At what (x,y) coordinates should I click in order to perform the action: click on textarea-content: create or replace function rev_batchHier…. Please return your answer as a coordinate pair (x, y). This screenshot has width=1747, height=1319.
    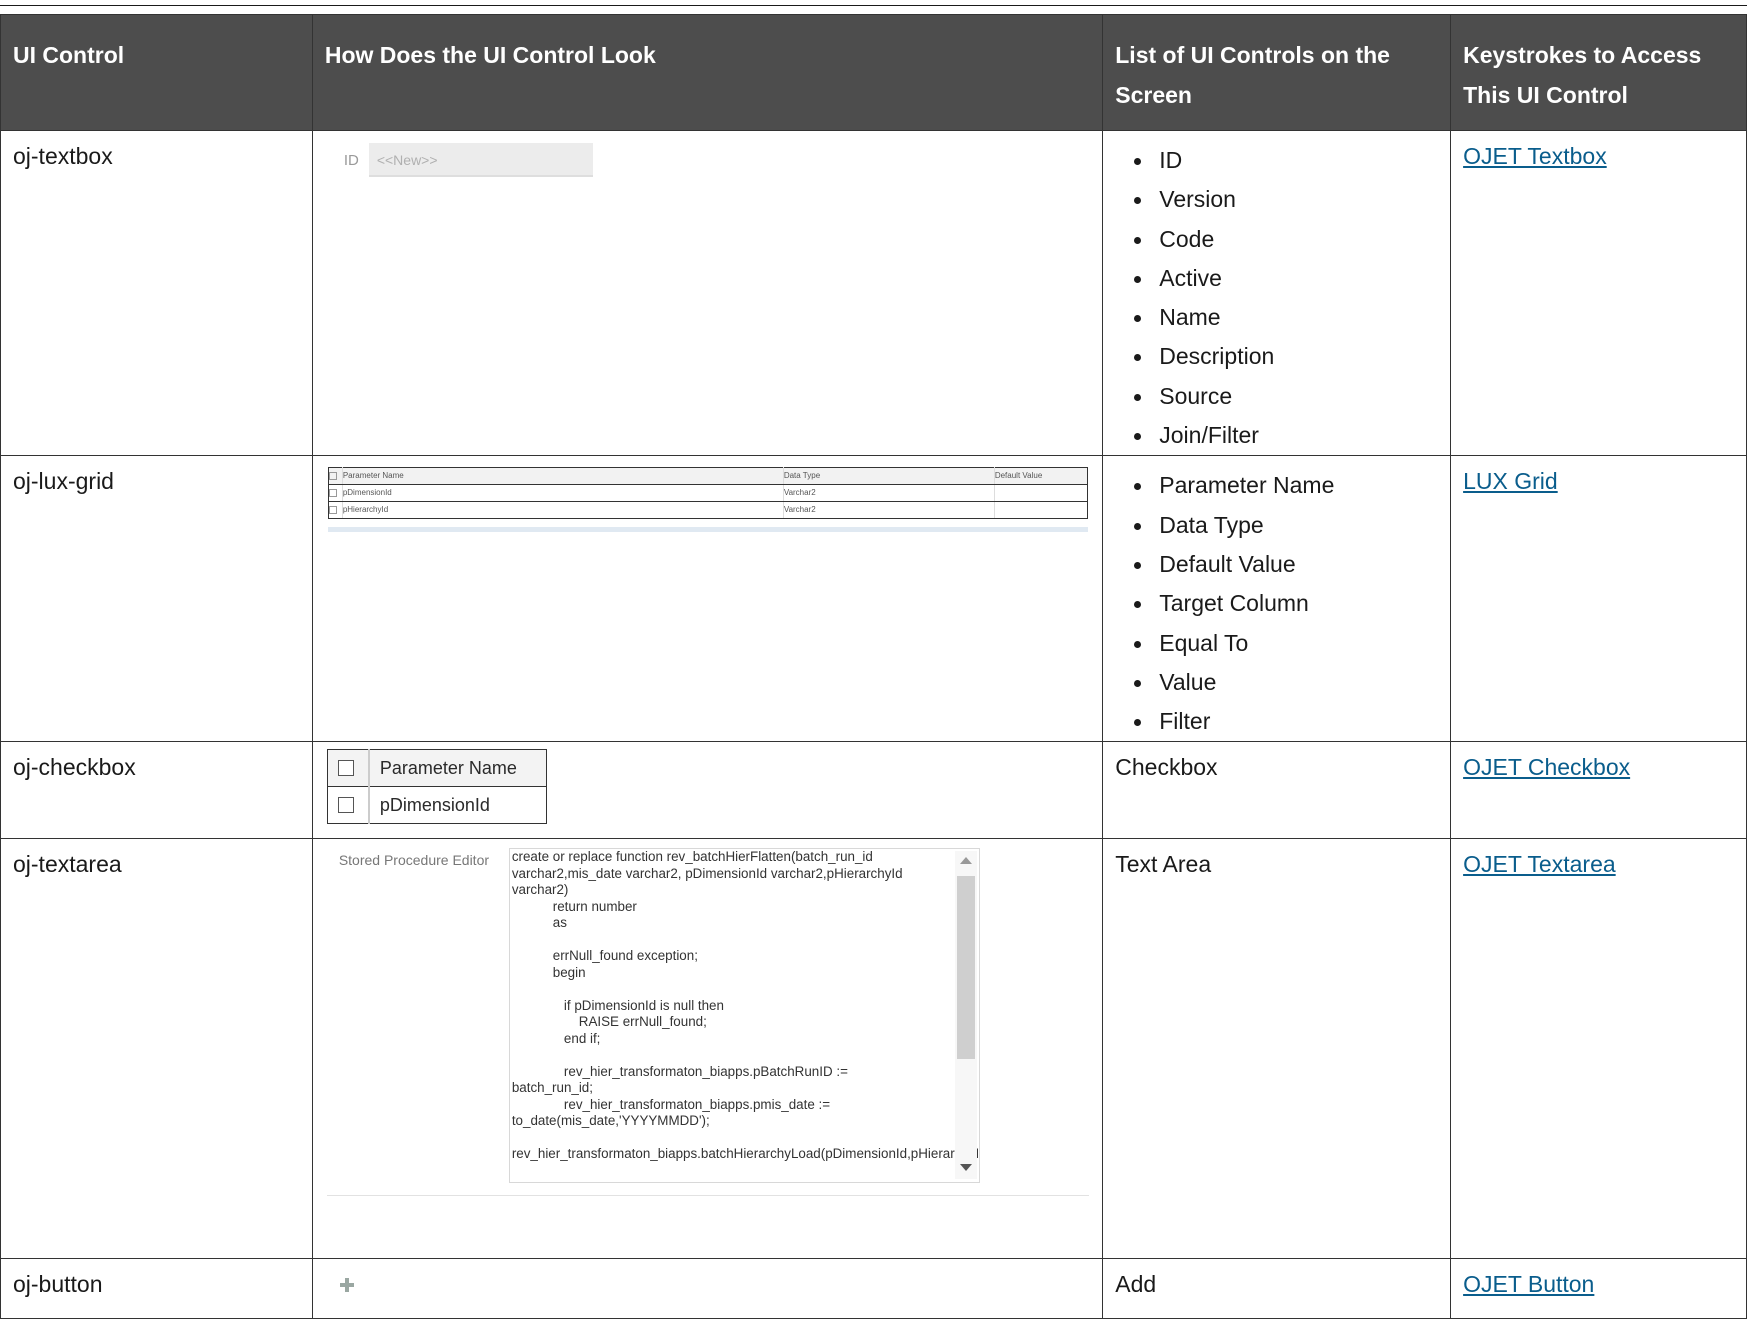
    Looking at the image, I should click on (745, 1005).